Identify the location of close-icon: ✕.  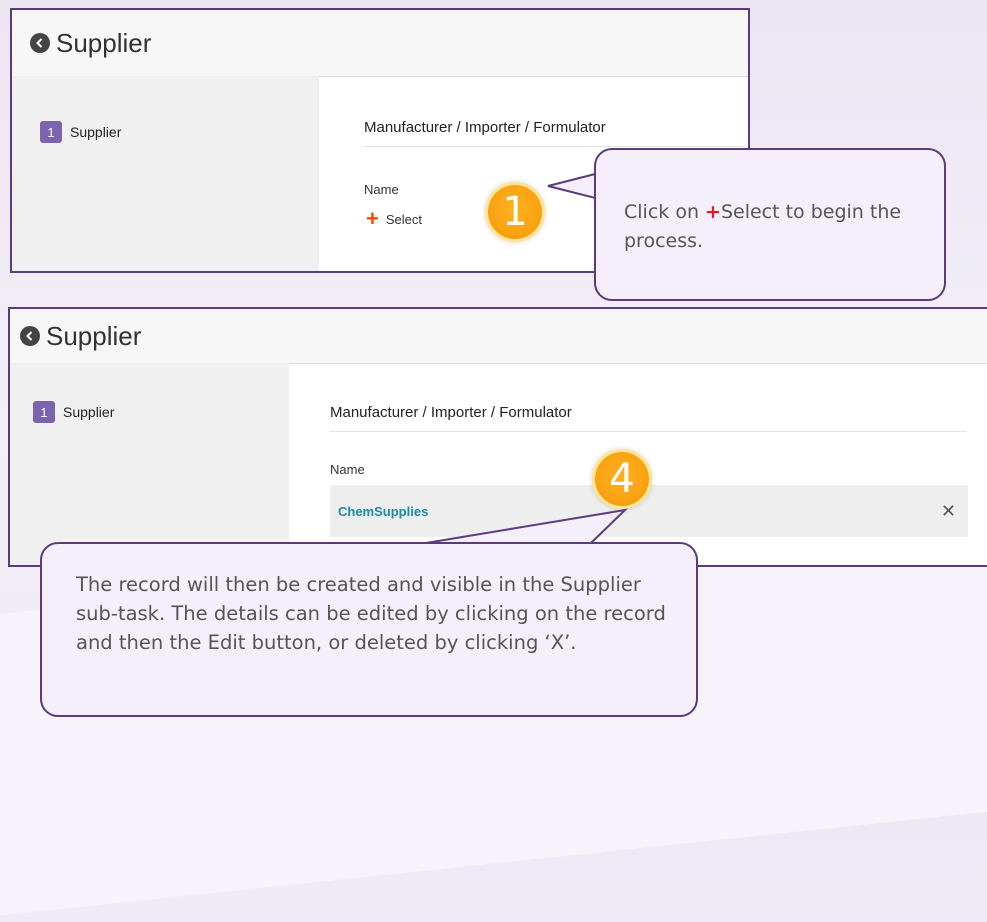
(948, 511).